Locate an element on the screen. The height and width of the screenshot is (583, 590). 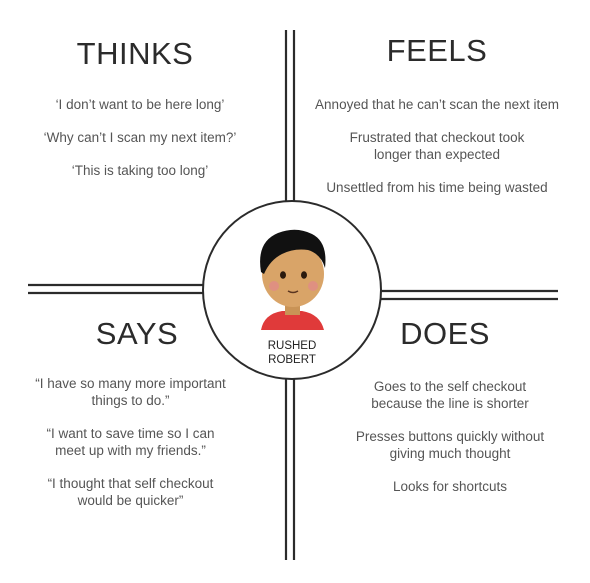
feels-item: Annoyed that he can’t scan the next item is located at coordinates (437, 104).